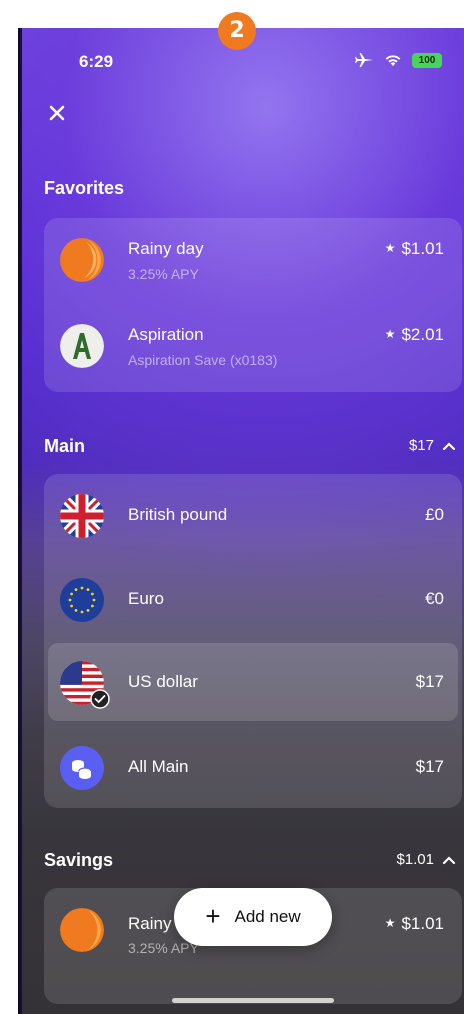 The width and height of the screenshot is (464, 1014). Describe the element at coordinates (96, 61) in the screenshot. I see `status-time: 6:29` at that location.